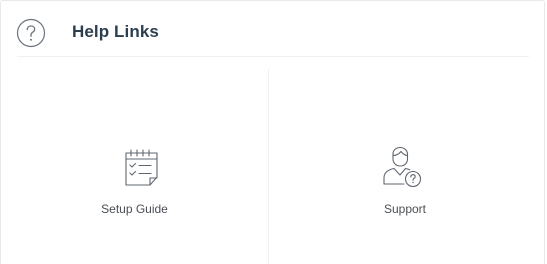  What do you see at coordinates (141, 167) in the screenshot?
I see `checklist-document-icon` at bounding box center [141, 167].